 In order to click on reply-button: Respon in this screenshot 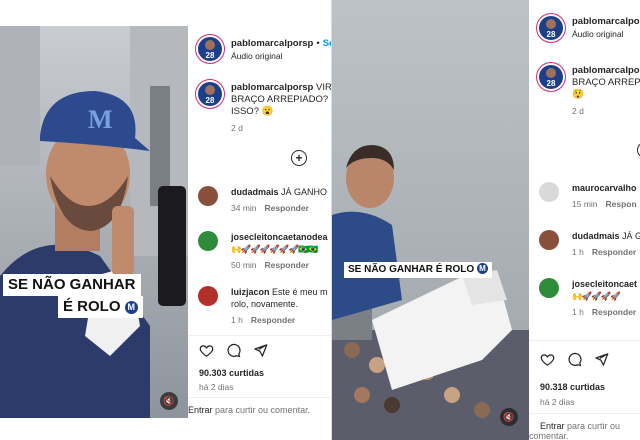, I will do `click(621, 204)`.